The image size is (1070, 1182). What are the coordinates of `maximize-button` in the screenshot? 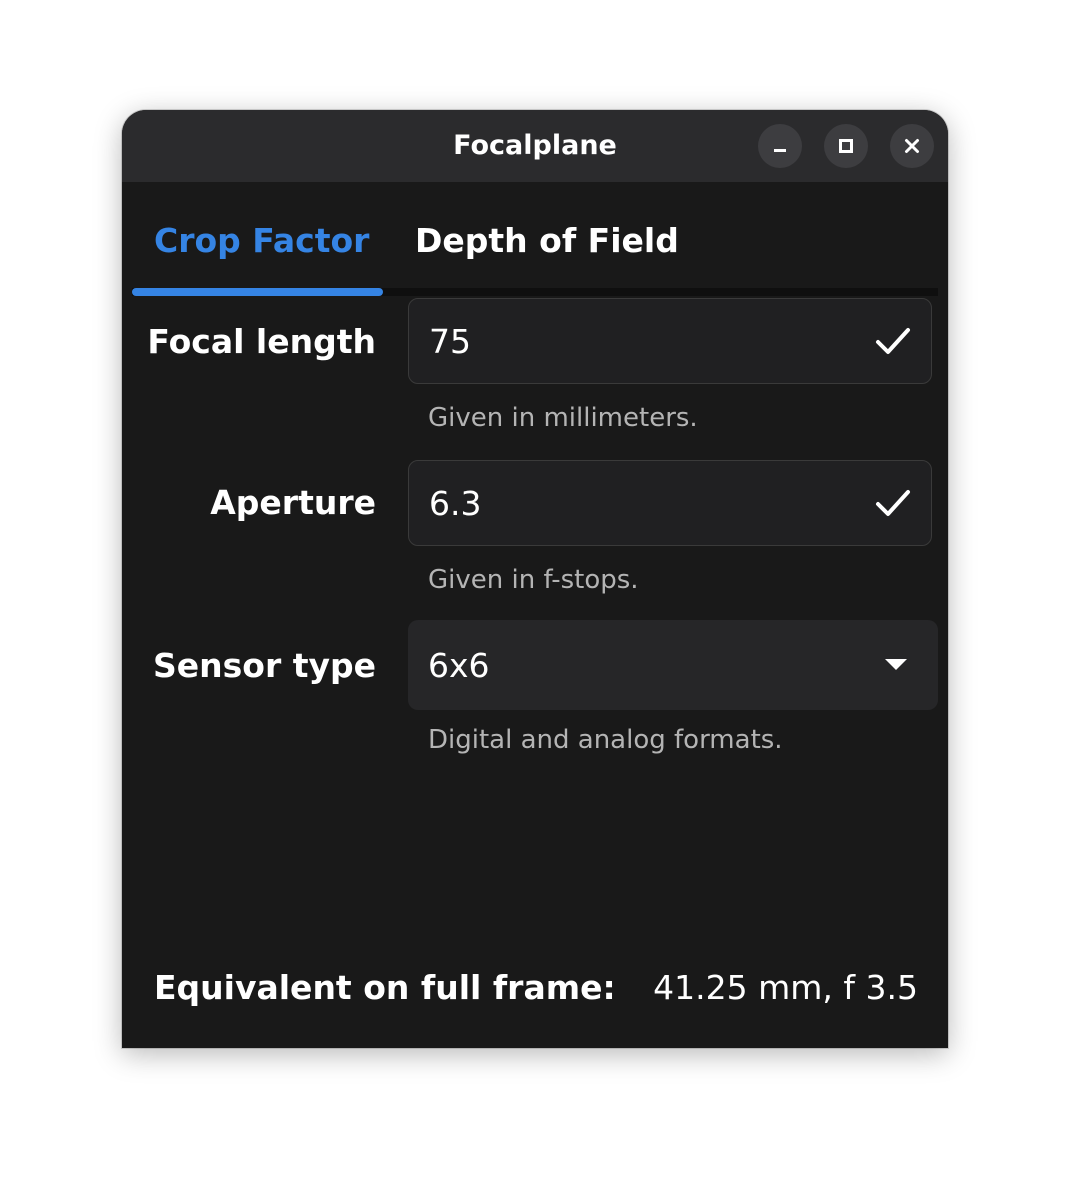 It's located at (846, 146).